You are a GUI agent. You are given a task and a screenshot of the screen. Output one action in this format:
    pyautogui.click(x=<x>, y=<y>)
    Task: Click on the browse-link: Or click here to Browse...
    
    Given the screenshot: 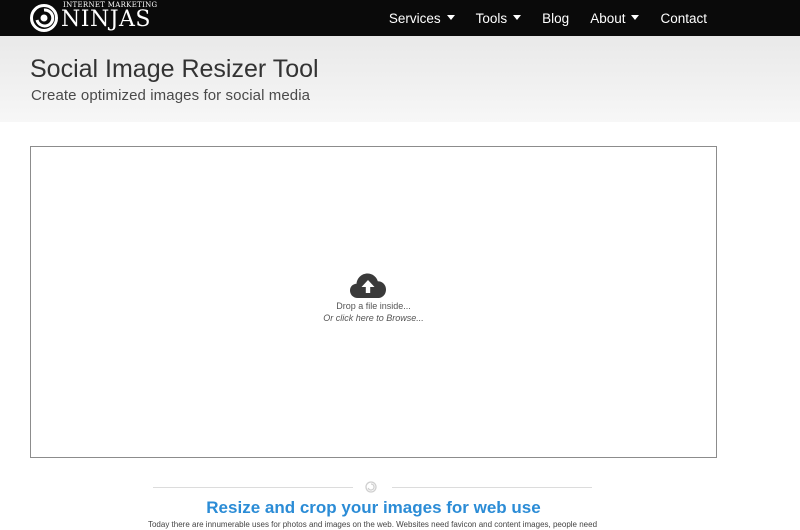 What is the action you would take?
    pyautogui.click(x=373, y=318)
    